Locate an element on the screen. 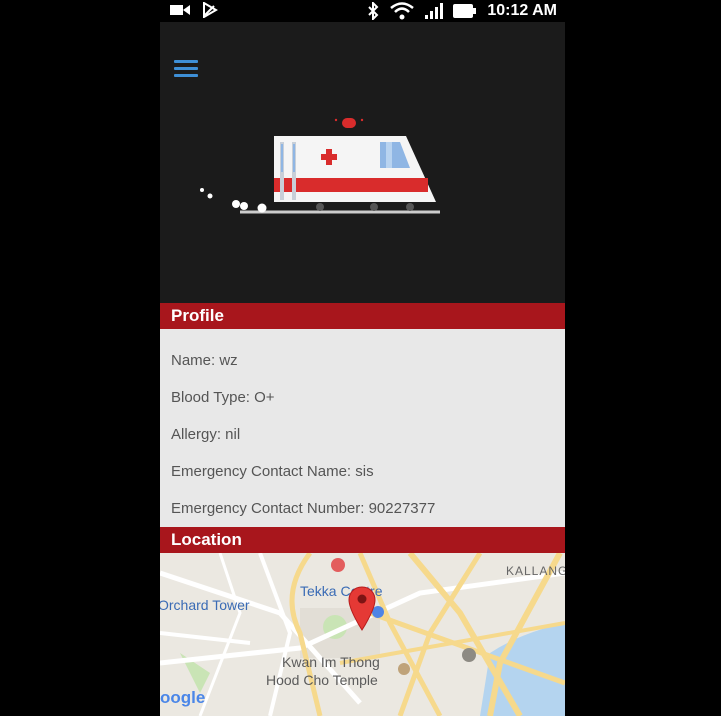 Image resolution: width=721 pixels, height=716 pixels. map-roads is located at coordinates (362, 634).